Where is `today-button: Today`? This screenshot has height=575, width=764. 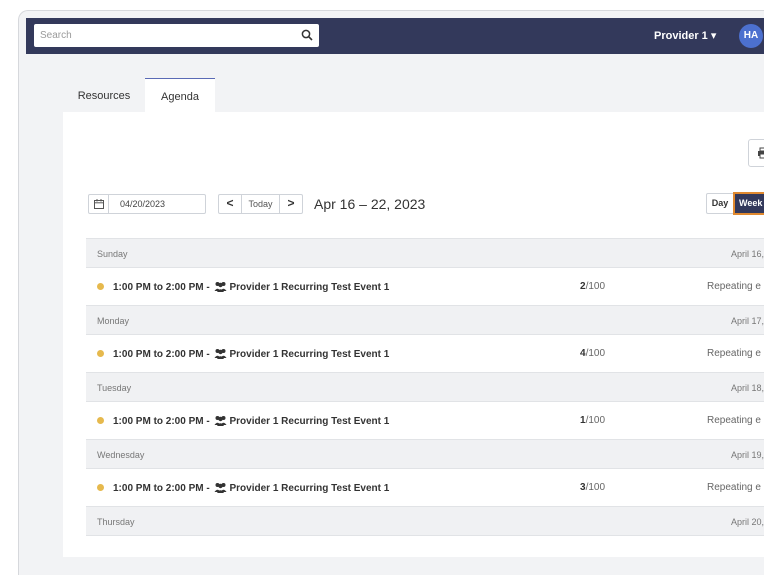 today-button: Today is located at coordinates (260, 204).